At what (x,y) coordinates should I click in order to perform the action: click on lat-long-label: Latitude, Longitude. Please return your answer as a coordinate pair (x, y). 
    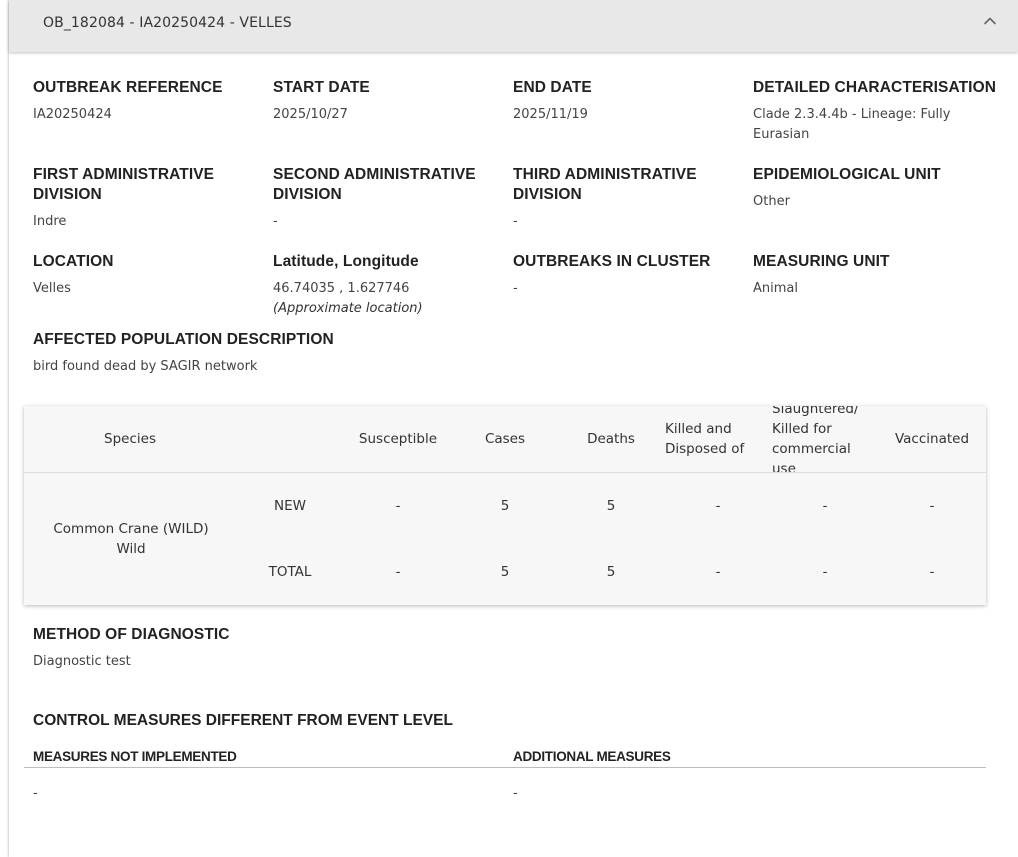
    Looking at the image, I should click on (346, 261).